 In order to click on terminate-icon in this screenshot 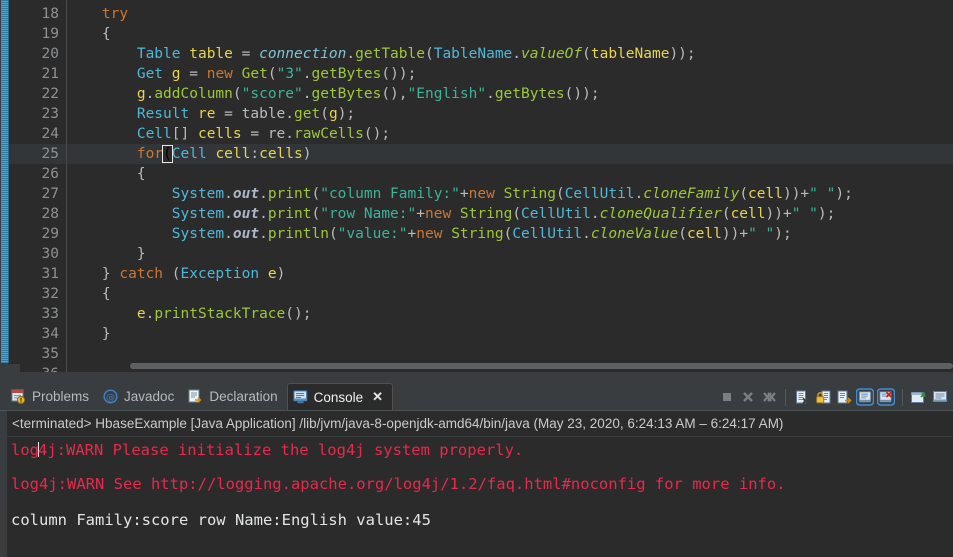, I will do `click(727, 397)`.